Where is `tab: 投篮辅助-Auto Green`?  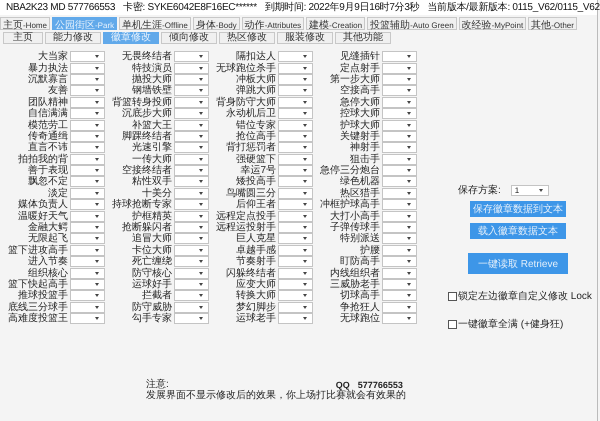 tab: 投篮辅助-Auto Green is located at coordinates (412, 23).